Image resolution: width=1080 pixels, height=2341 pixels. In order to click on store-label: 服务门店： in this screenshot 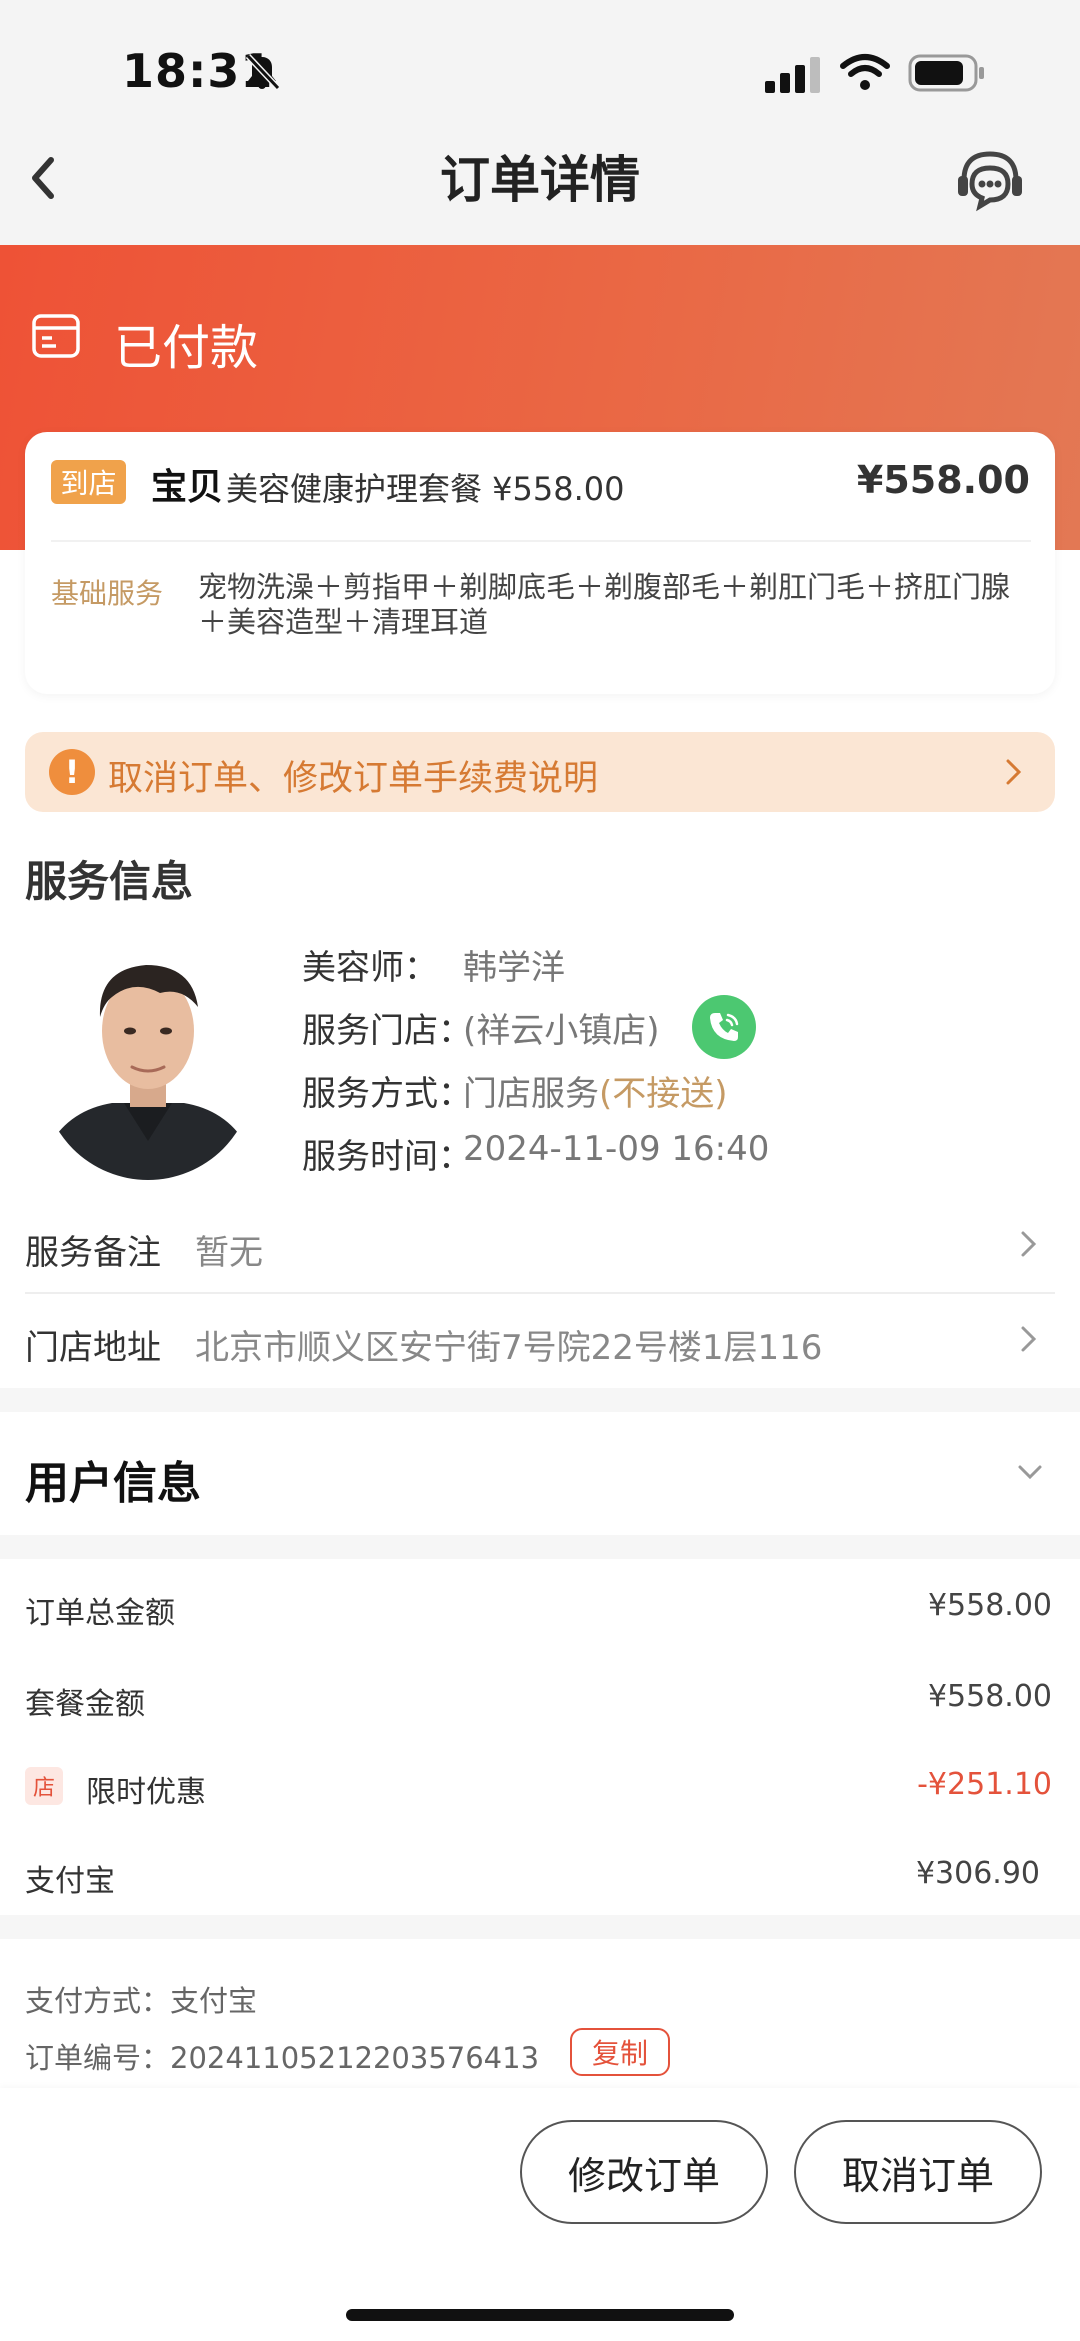, I will do `click(387, 1031)`.